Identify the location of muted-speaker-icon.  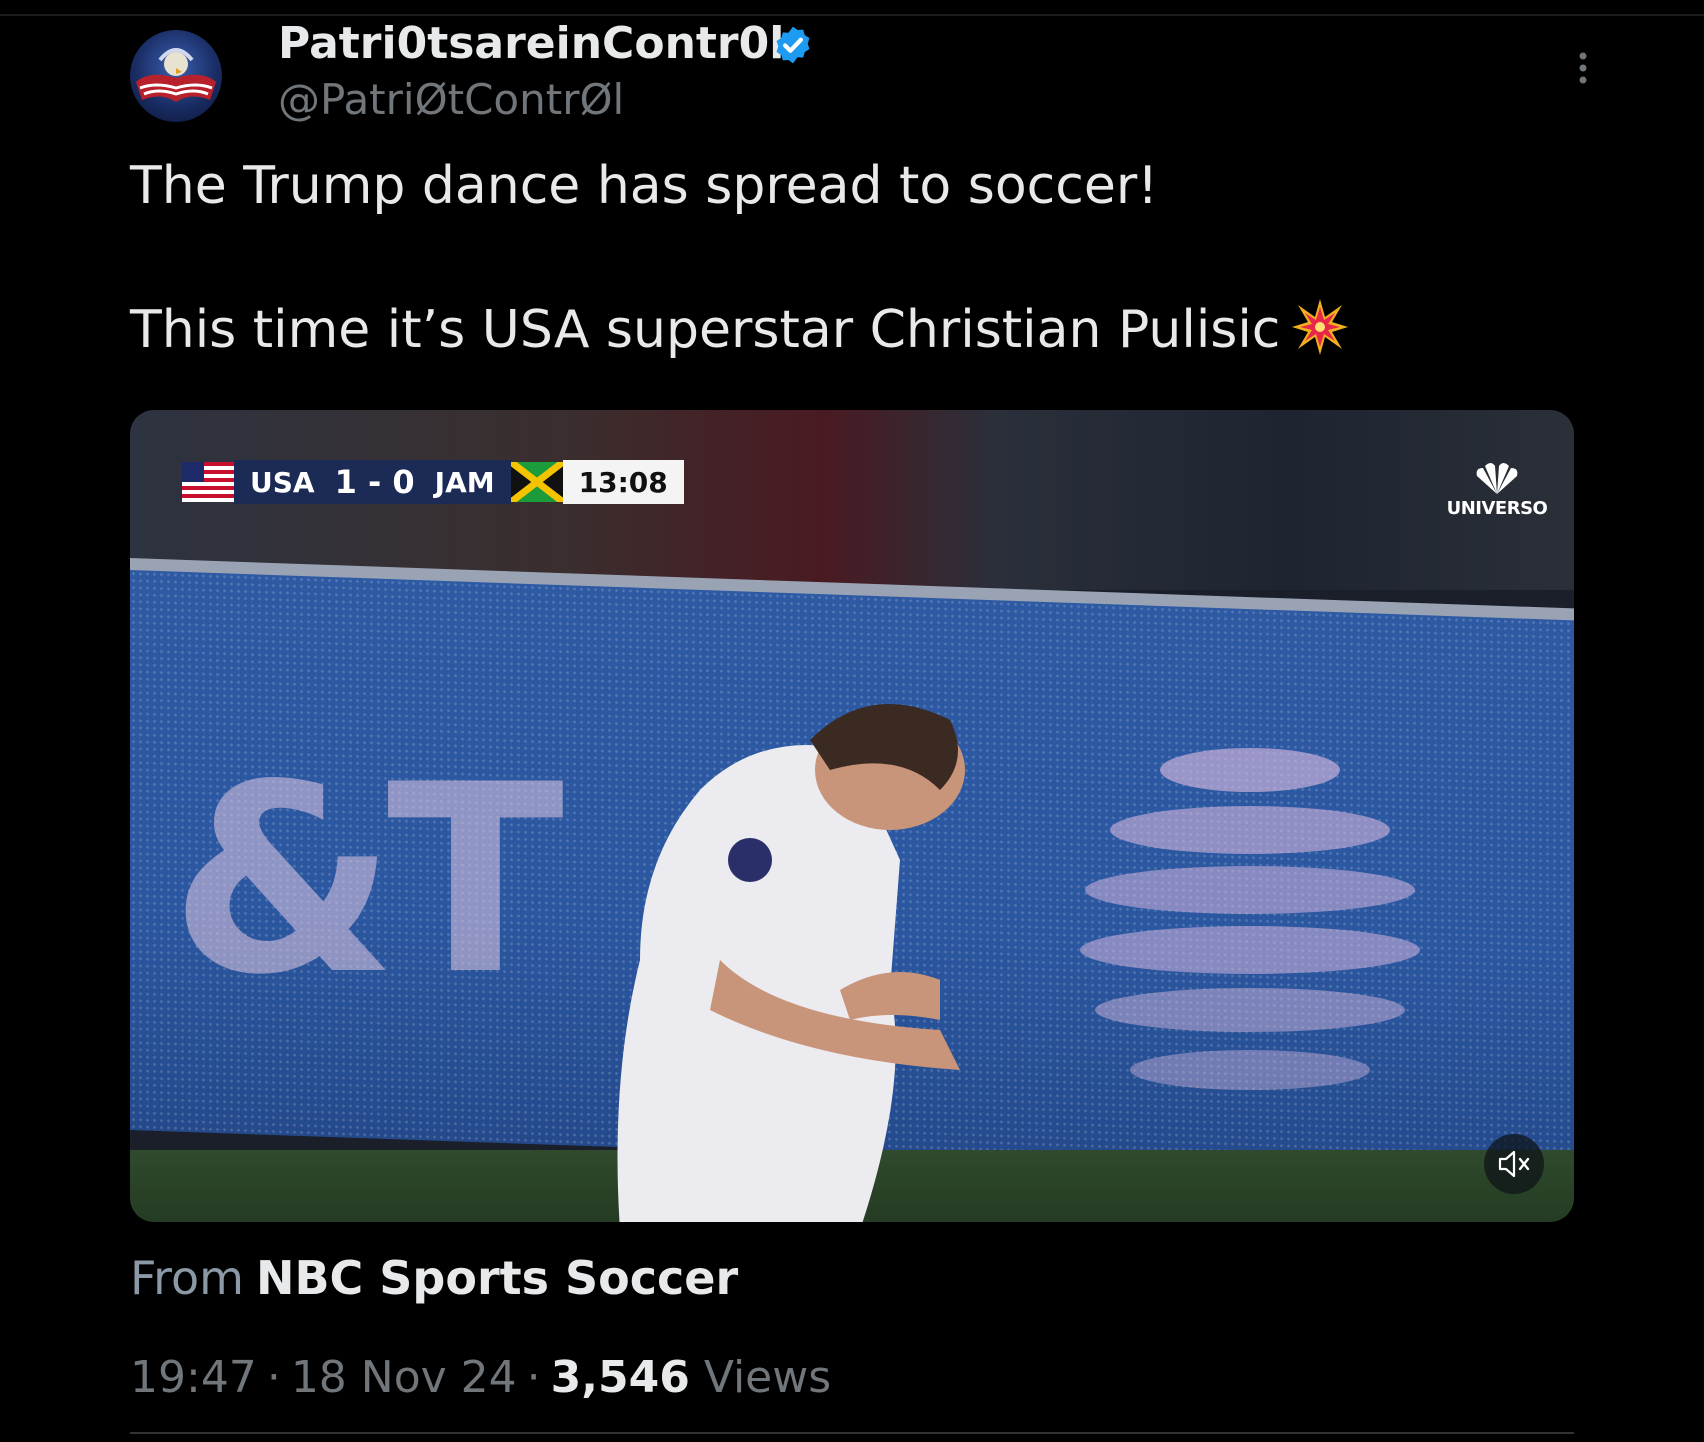
(1514, 1164).